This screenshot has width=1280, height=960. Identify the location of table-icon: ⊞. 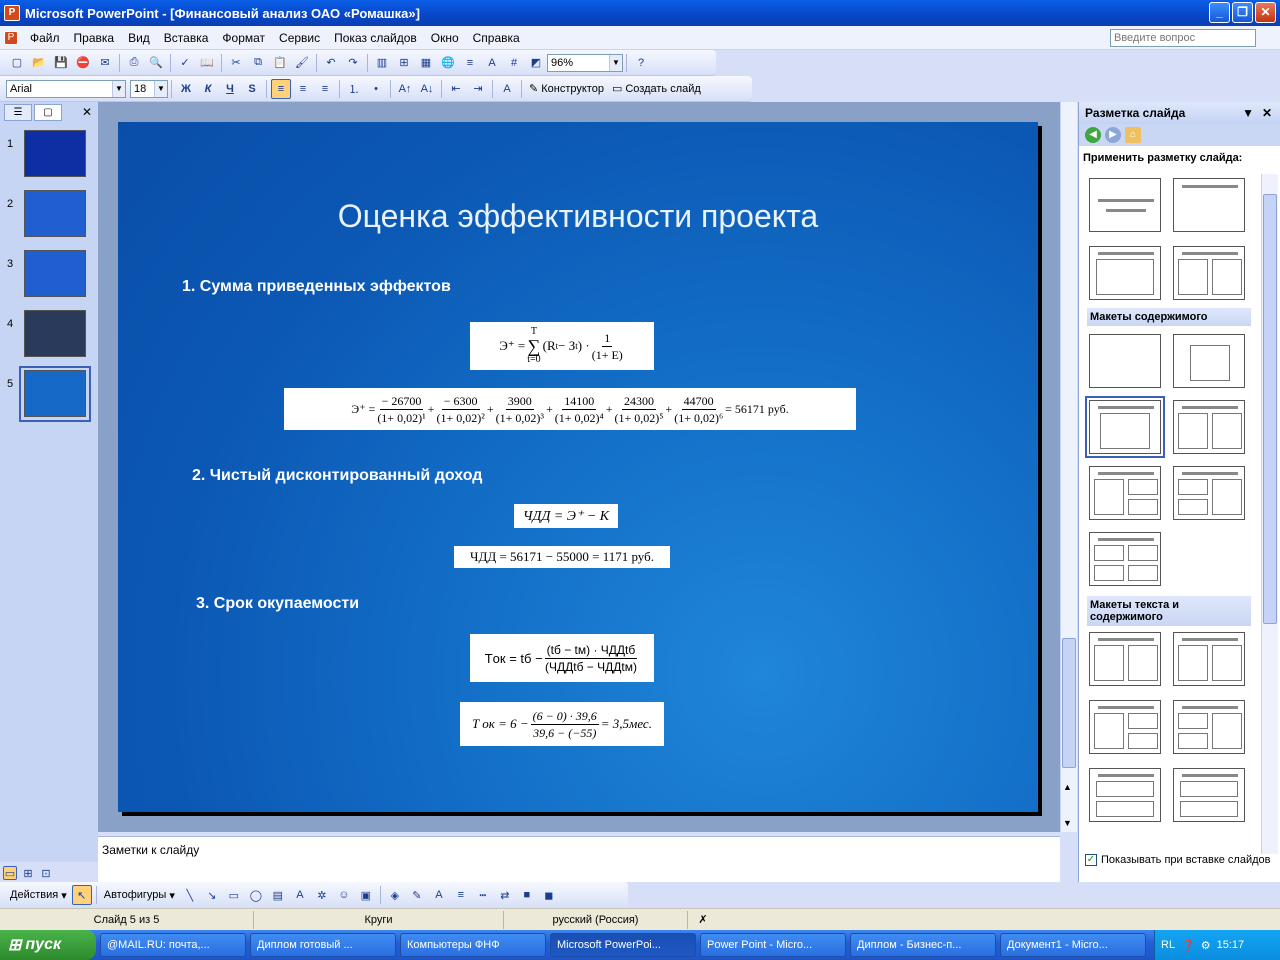
(404, 63).